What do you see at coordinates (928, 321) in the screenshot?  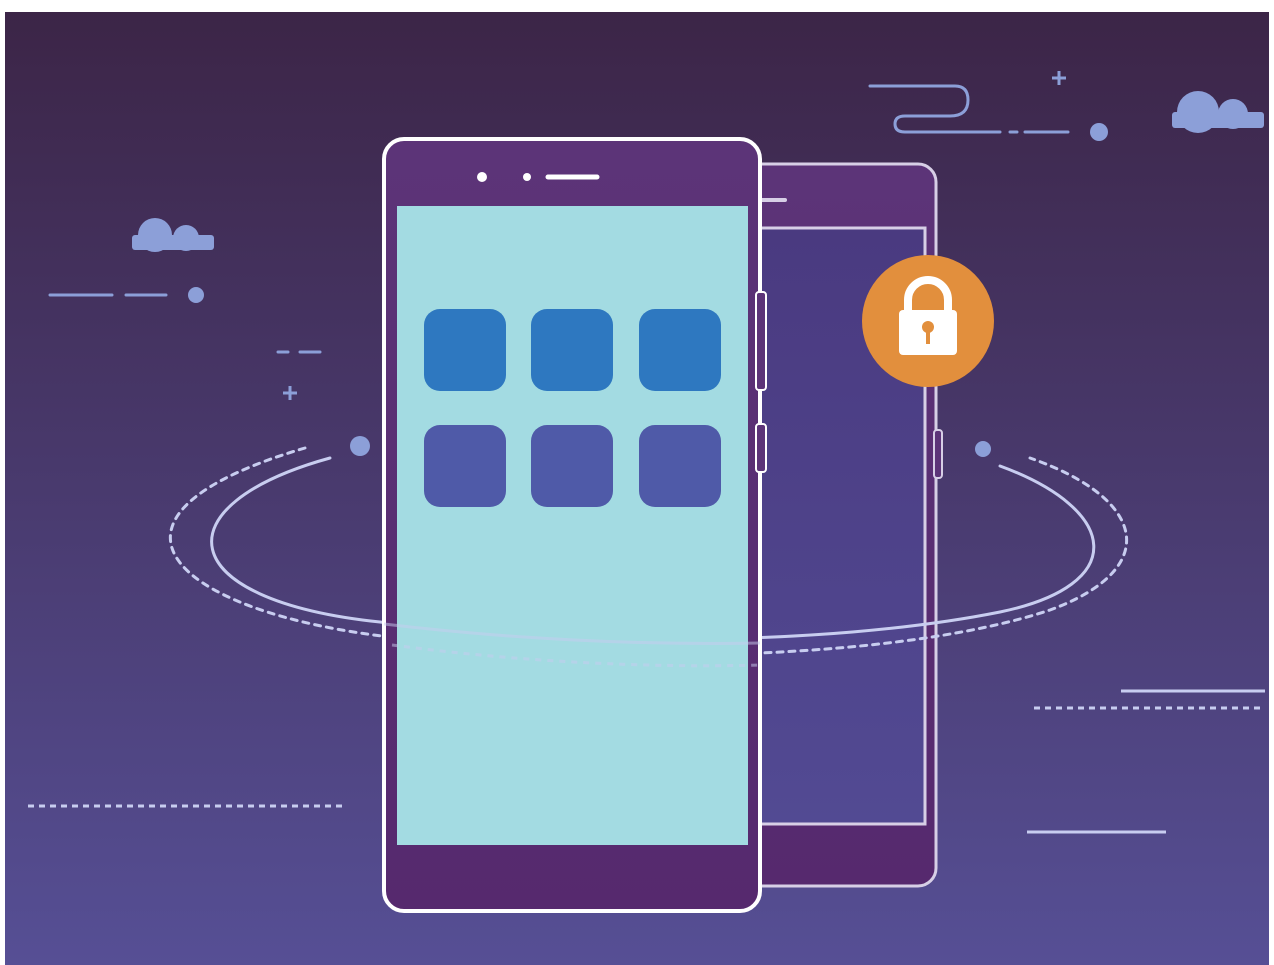 I see `lock-badge` at bounding box center [928, 321].